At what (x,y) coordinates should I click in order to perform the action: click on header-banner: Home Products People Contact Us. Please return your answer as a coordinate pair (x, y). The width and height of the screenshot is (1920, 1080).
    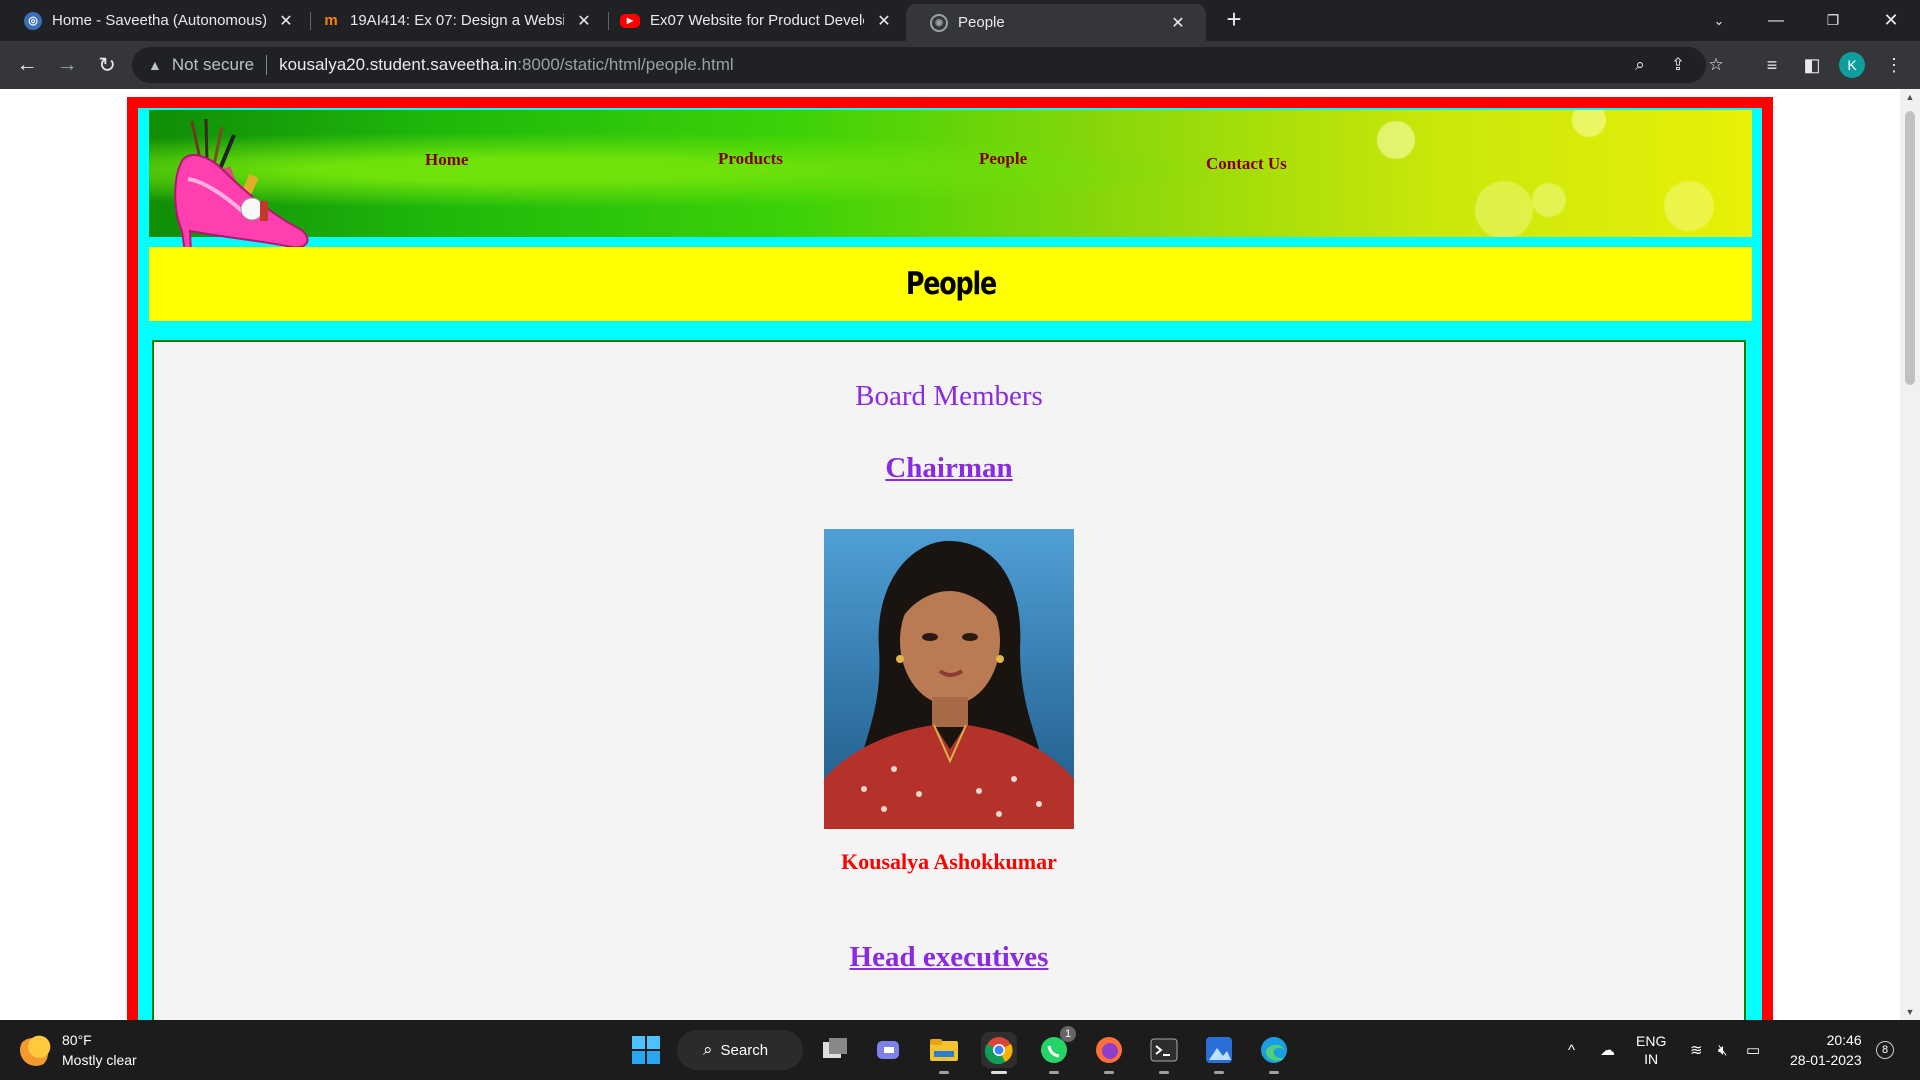
    Looking at the image, I should click on (950, 173).